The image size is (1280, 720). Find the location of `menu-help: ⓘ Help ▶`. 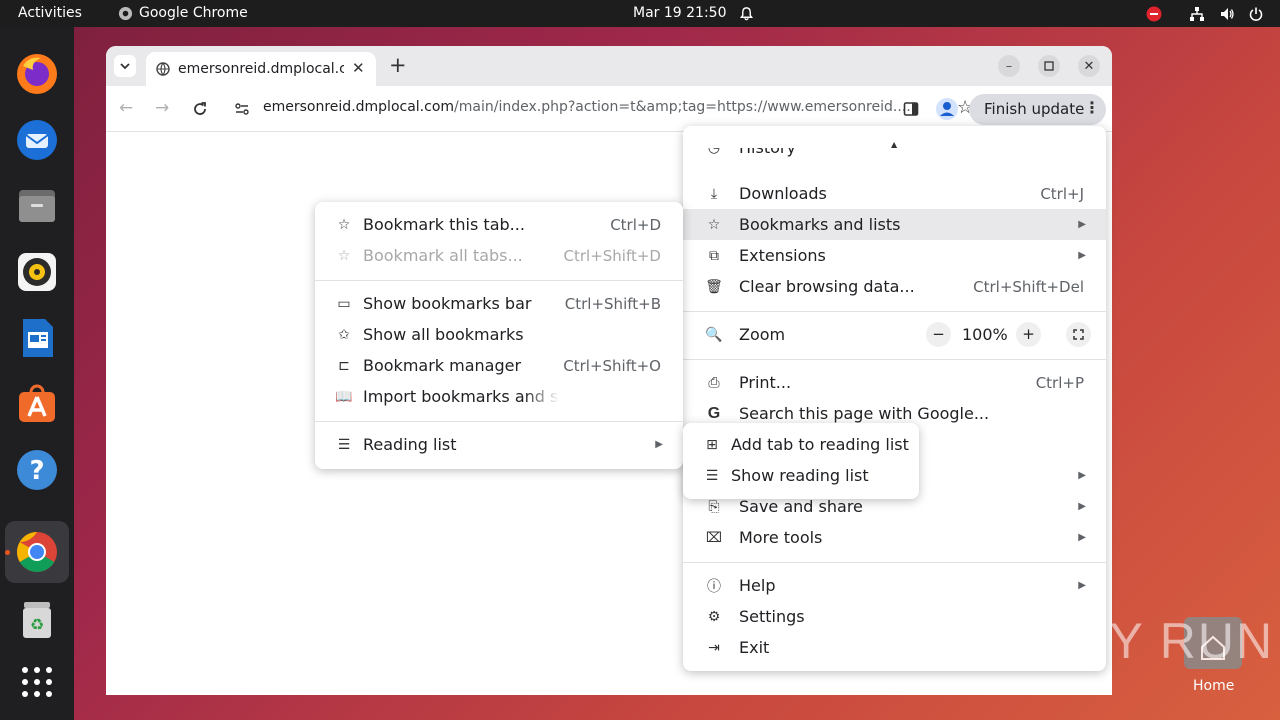

menu-help: ⓘ Help ▶ is located at coordinates (894, 585).